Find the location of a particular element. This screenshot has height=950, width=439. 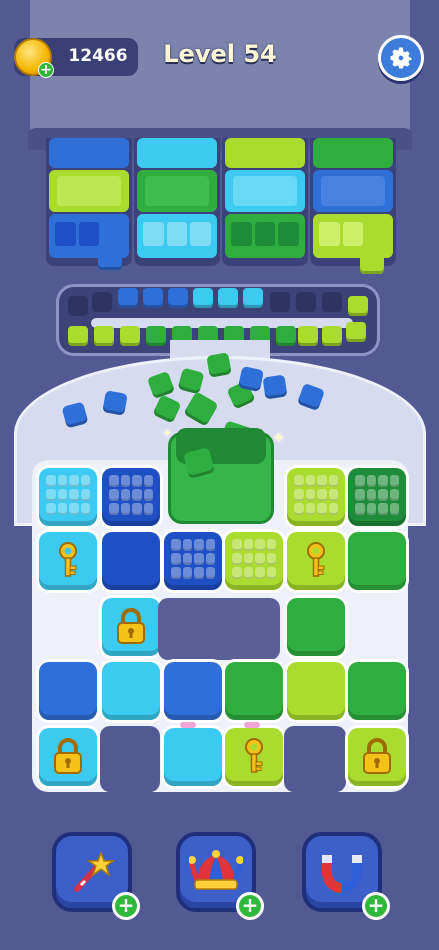

magnet-icon is located at coordinates (342, 874).